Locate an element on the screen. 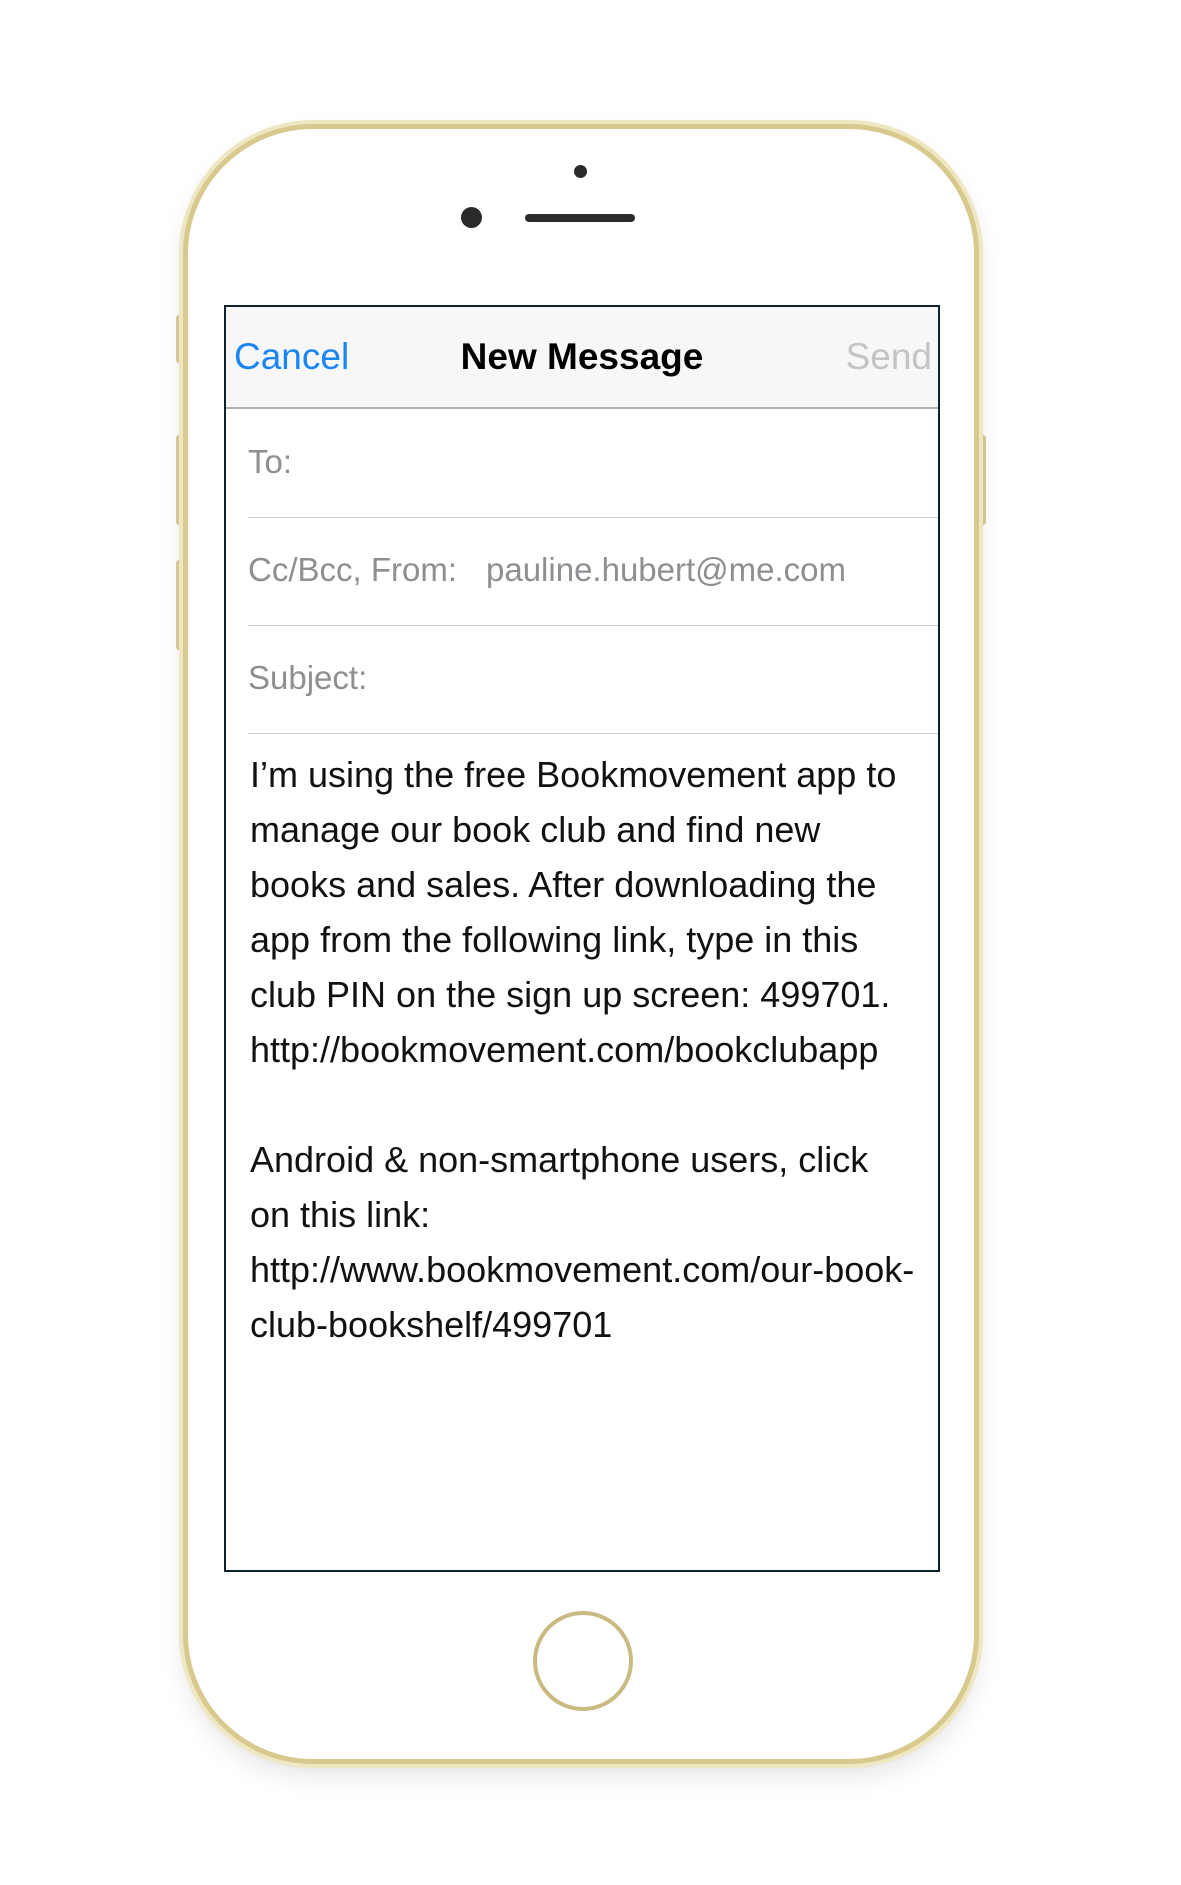  volume-down-button is located at coordinates (179, 605).